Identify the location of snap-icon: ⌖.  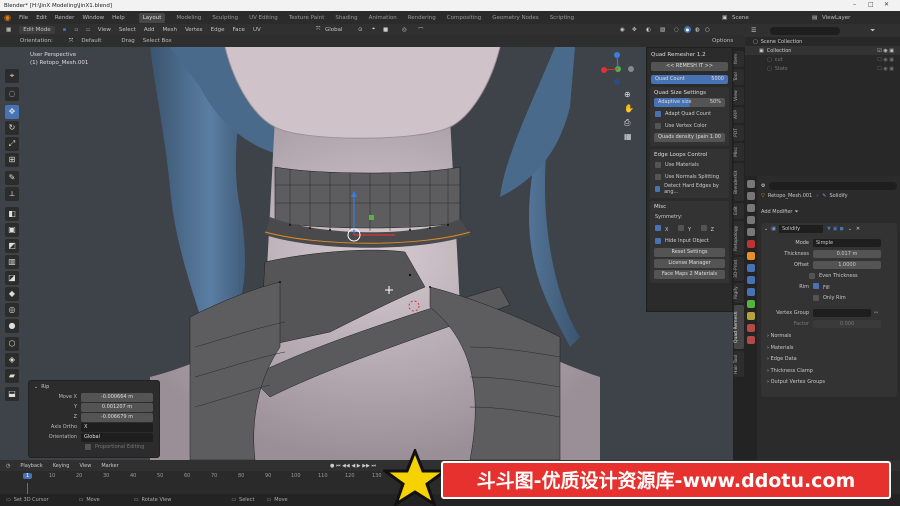
(373, 29).